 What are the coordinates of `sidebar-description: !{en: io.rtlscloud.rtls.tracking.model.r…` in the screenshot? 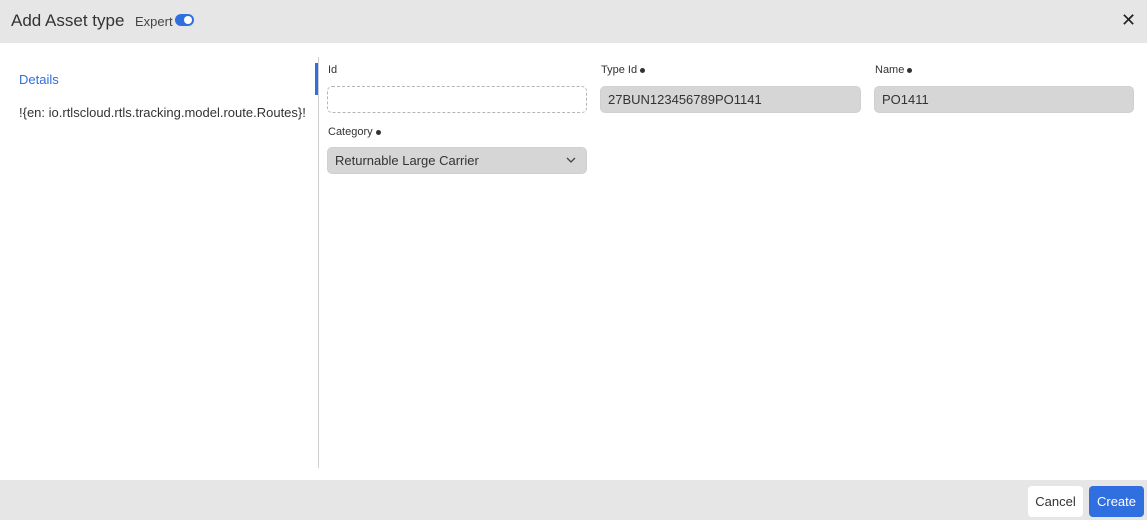 It's located at (162, 112).